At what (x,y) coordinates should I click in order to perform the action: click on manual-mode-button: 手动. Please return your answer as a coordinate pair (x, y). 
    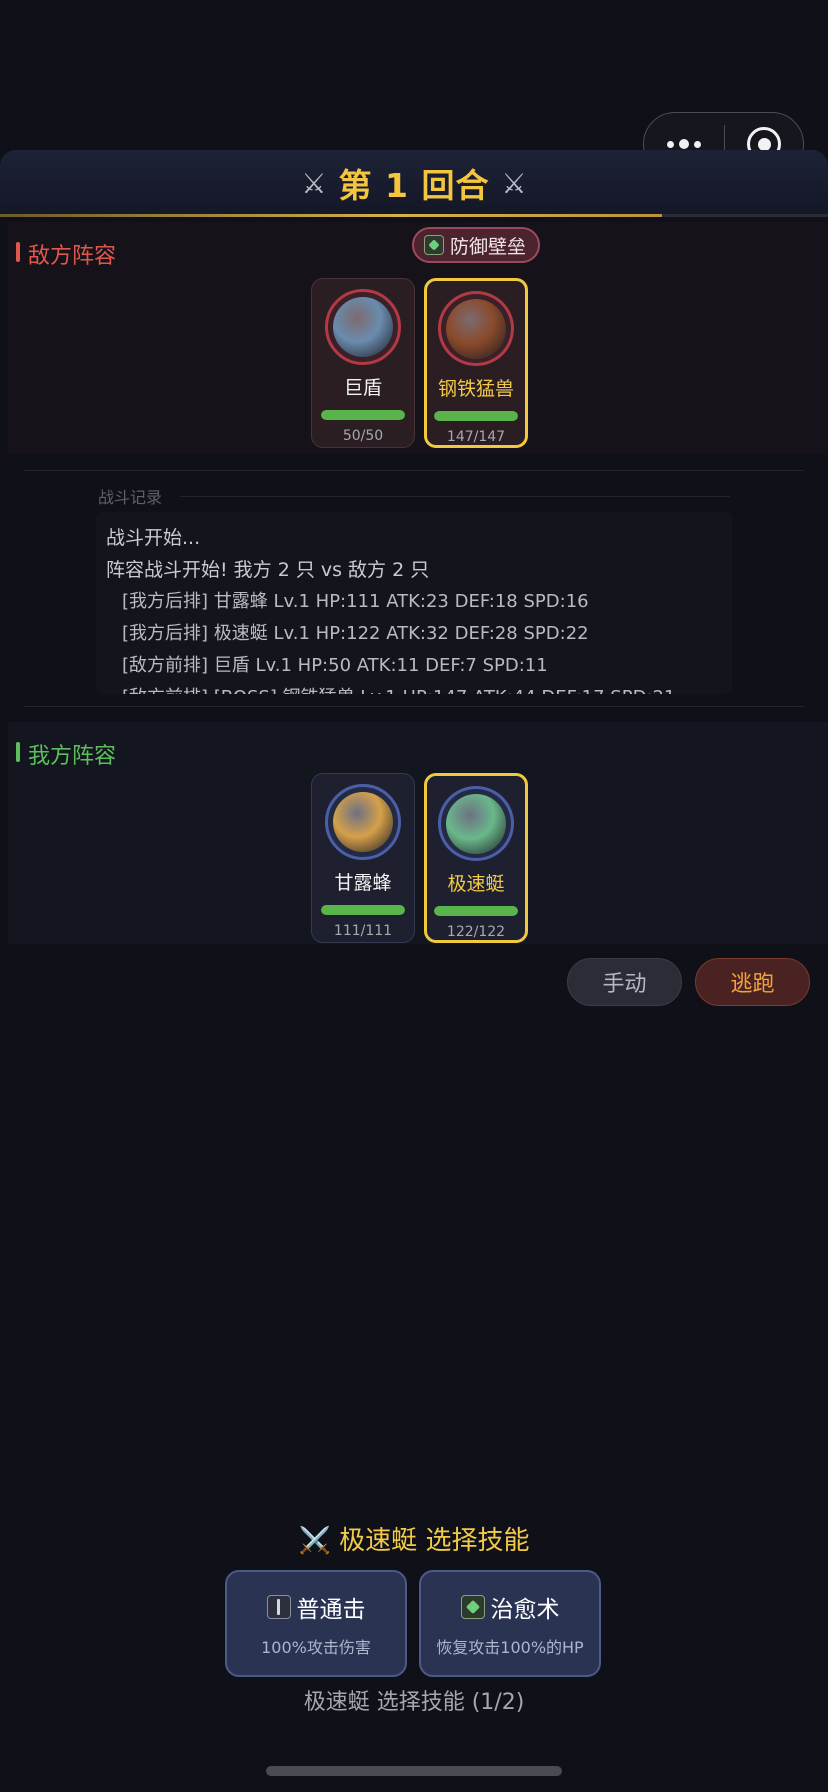
    Looking at the image, I should click on (624, 982).